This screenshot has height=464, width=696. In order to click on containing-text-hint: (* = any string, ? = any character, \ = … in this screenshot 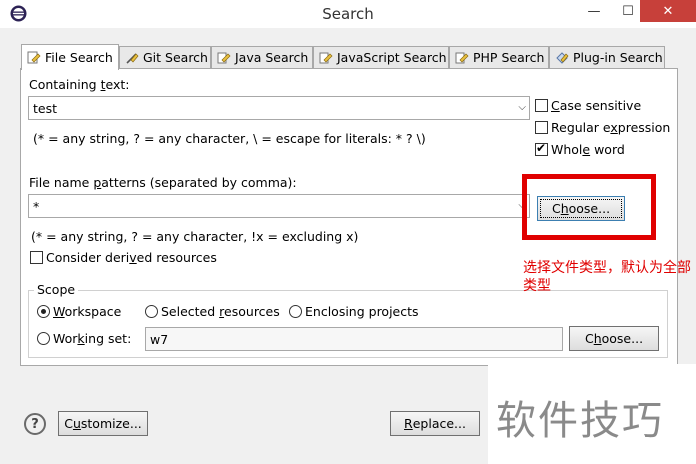, I will do `click(229, 138)`.